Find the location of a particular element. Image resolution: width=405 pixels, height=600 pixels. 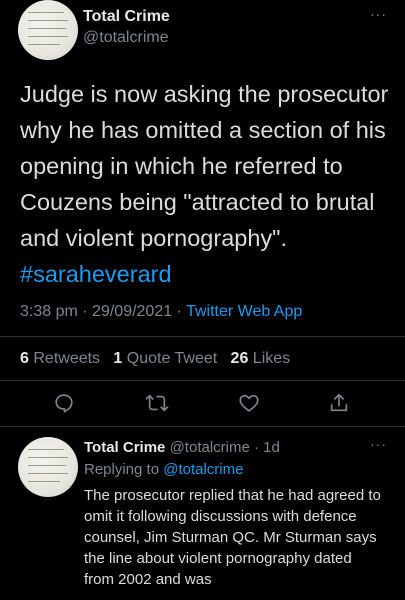

replying-to-label: Replying to is located at coordinates (122, 469).